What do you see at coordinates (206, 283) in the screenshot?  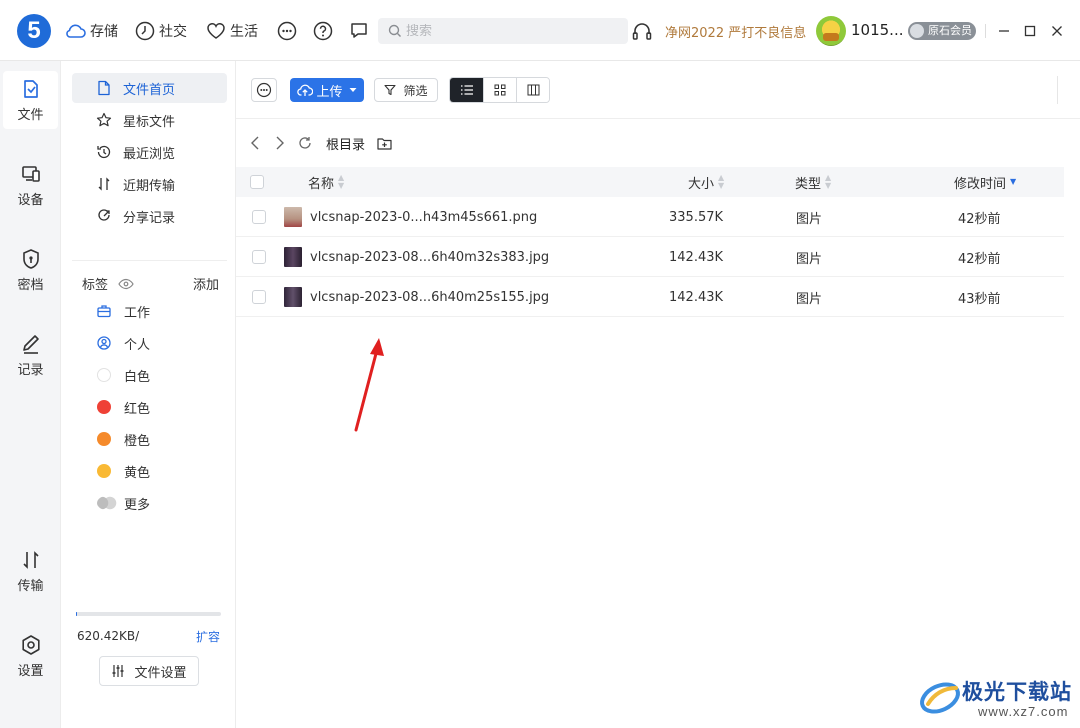 I see `add-tag-button: 添加` at bounding box center [206, 283].